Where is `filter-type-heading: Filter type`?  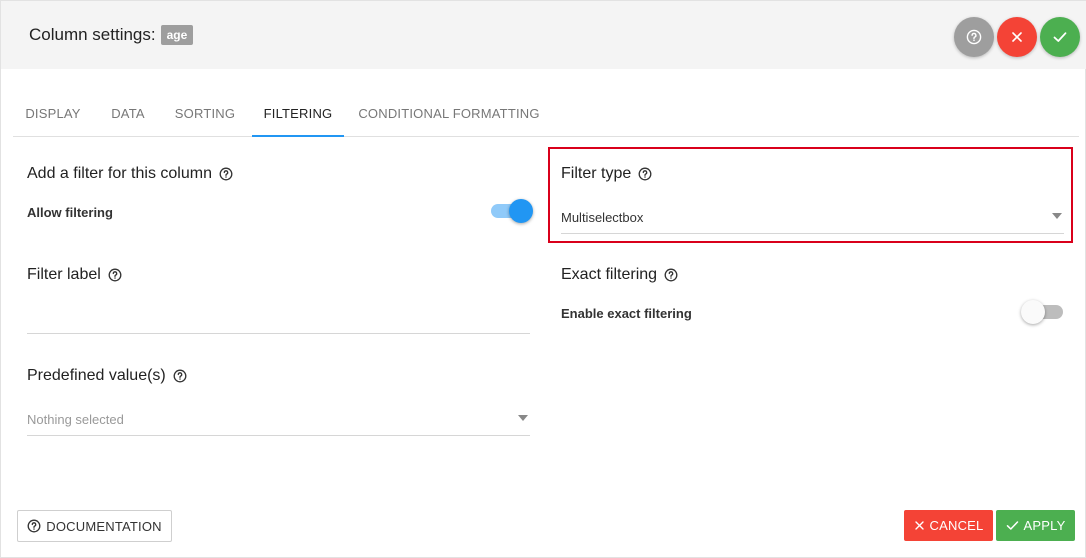
filter-type-heading: Filter type is located at coordinates (606, 174).